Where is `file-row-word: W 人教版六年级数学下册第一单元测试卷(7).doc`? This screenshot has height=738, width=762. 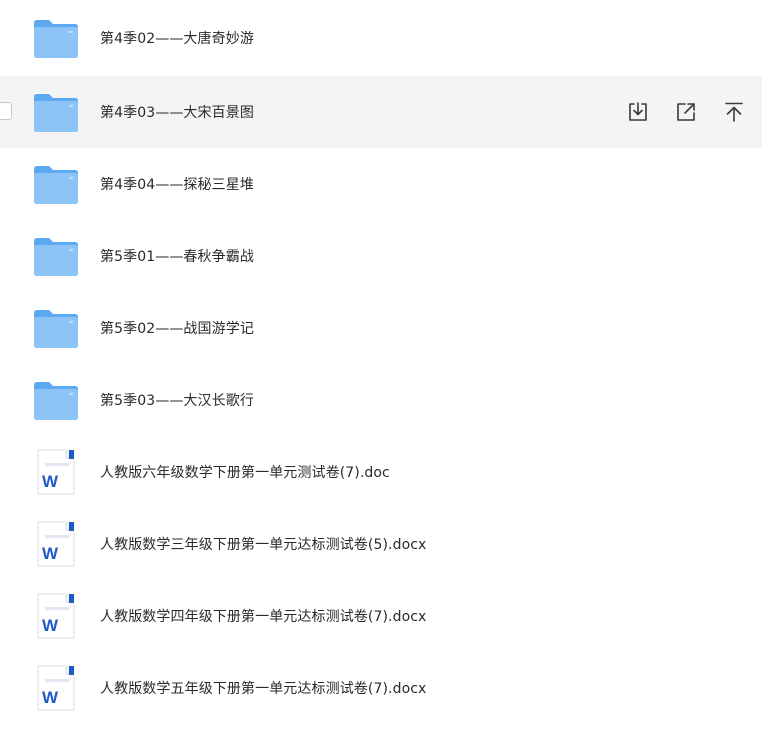
file-row-word: W 人教版六年级数学下册第一单元测试卷(7).doc is located at coordinates (381, 472).